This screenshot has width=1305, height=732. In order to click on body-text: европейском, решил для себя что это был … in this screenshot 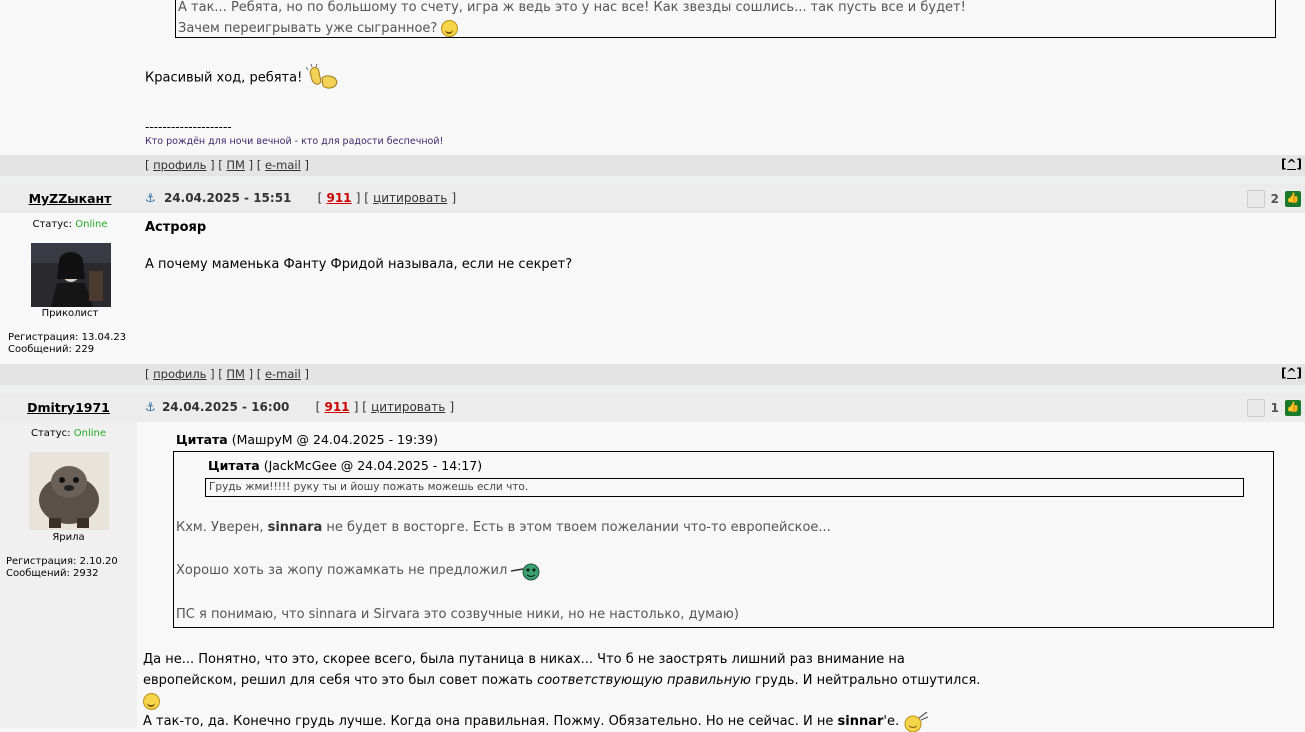, I will do `click(338, 680)`.